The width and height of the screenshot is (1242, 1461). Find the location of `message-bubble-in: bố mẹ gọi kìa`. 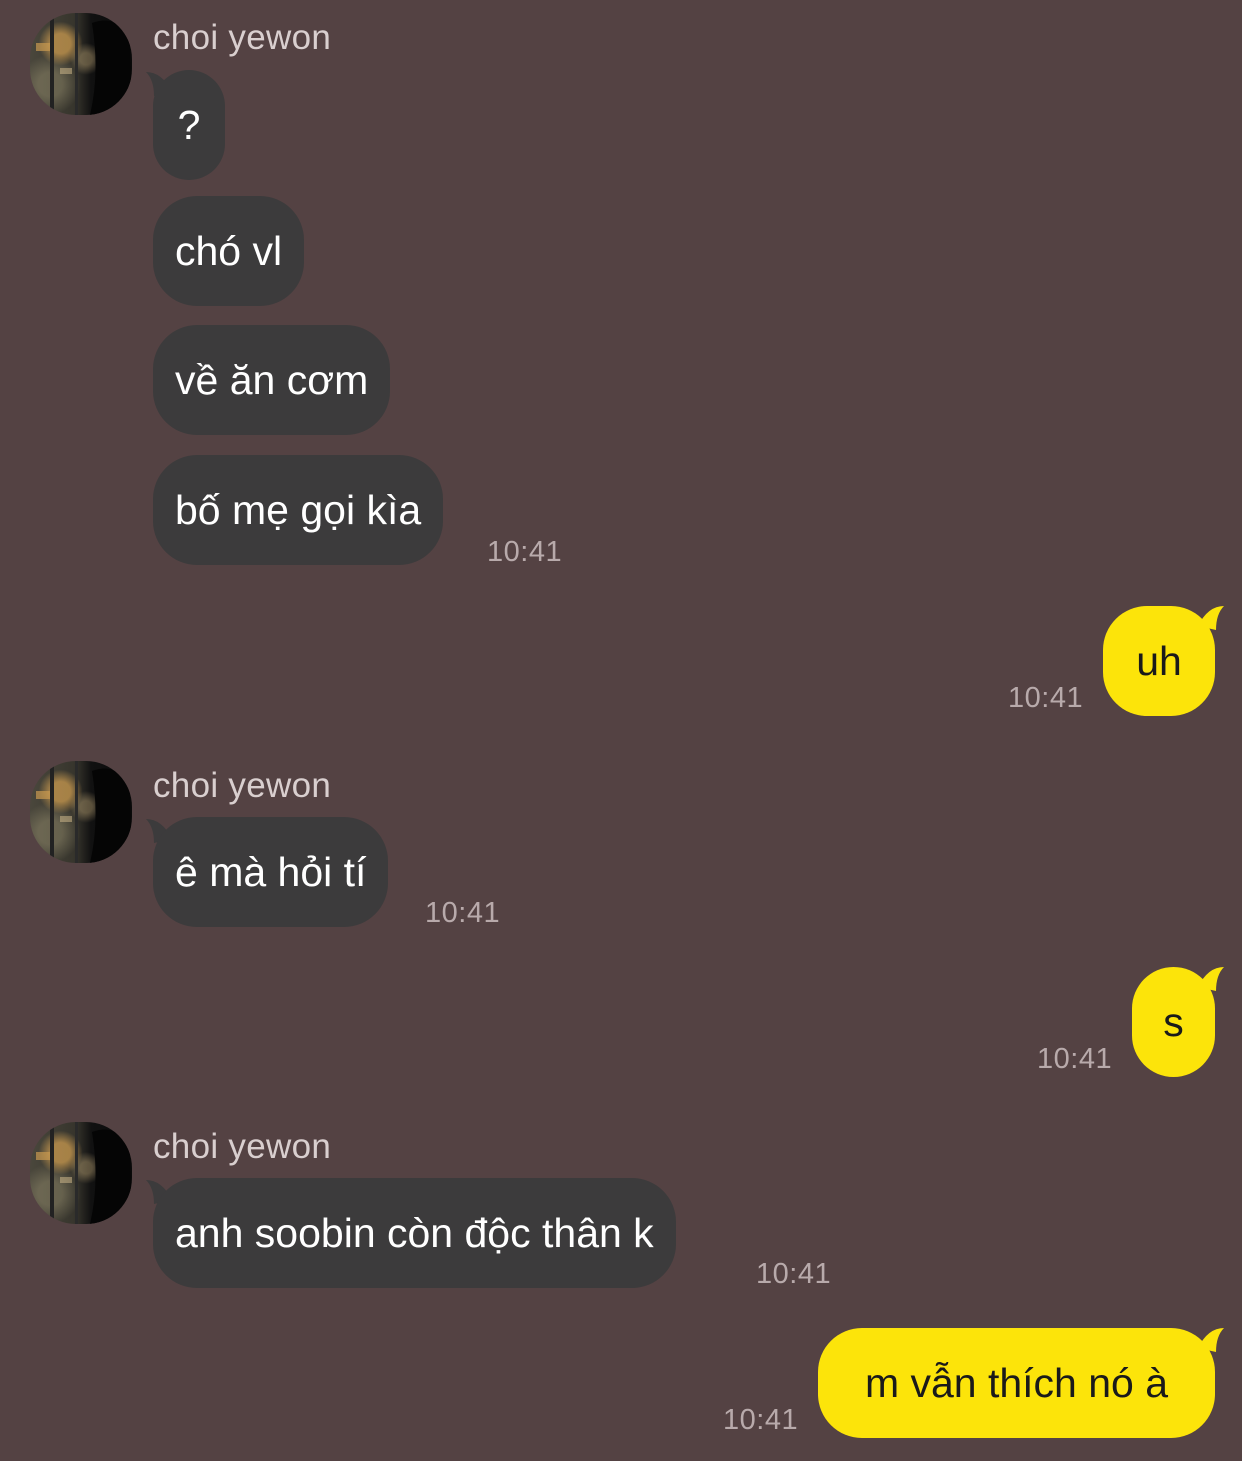

message-bubble-in: bố mẹ gọi kìa is located at coordinates (298, 510).